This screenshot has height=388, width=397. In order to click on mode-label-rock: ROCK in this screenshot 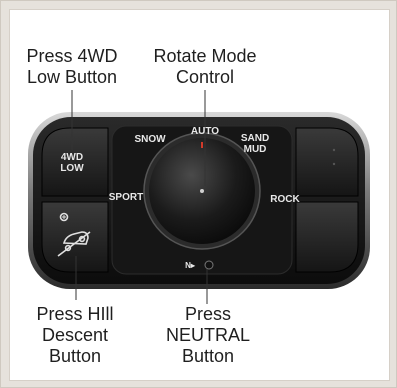, I will do `click(285, 199)`.